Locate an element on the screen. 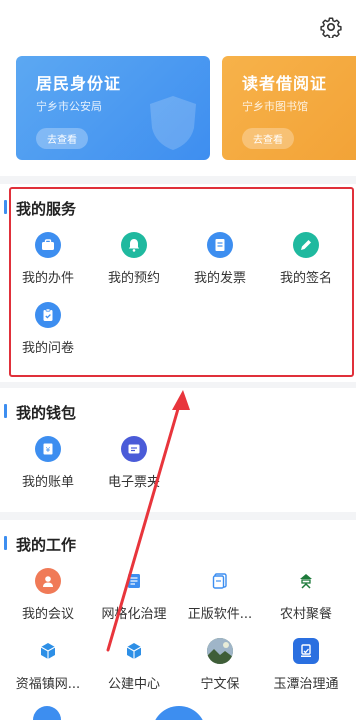 Image resolution: width=356 pixels, height=720 pixels. annotation-arrow is located at coordinates (148, 521).